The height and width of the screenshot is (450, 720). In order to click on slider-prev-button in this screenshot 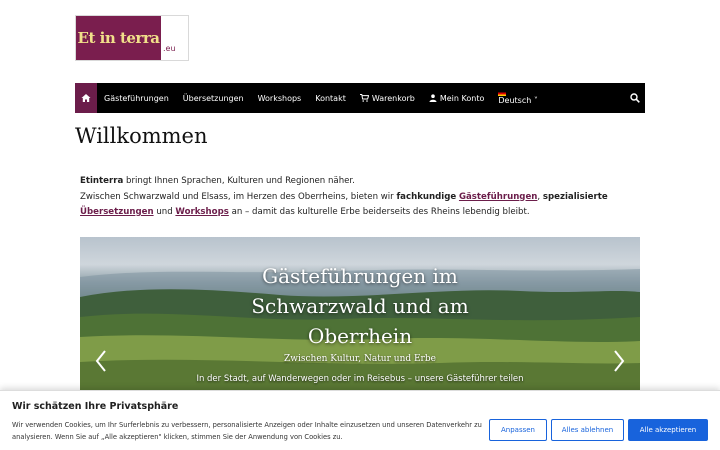, I will do `click(101, 361)`.